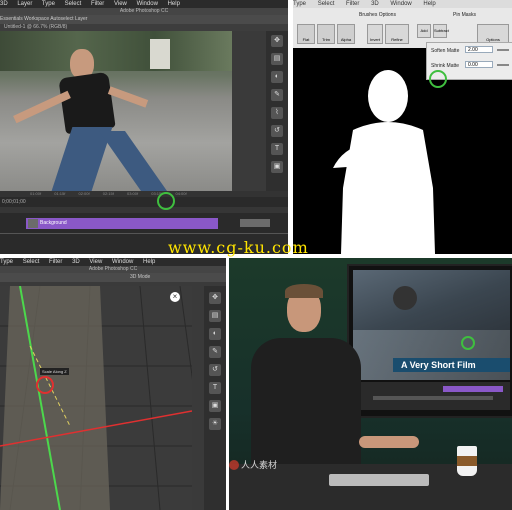 Image resolution: width=512 pixels, height=510 pixels. What do you see at coordinates (133, 193) in the screenshot?
I see `tick-label: 03:00f` at bounding box center [133, 193].